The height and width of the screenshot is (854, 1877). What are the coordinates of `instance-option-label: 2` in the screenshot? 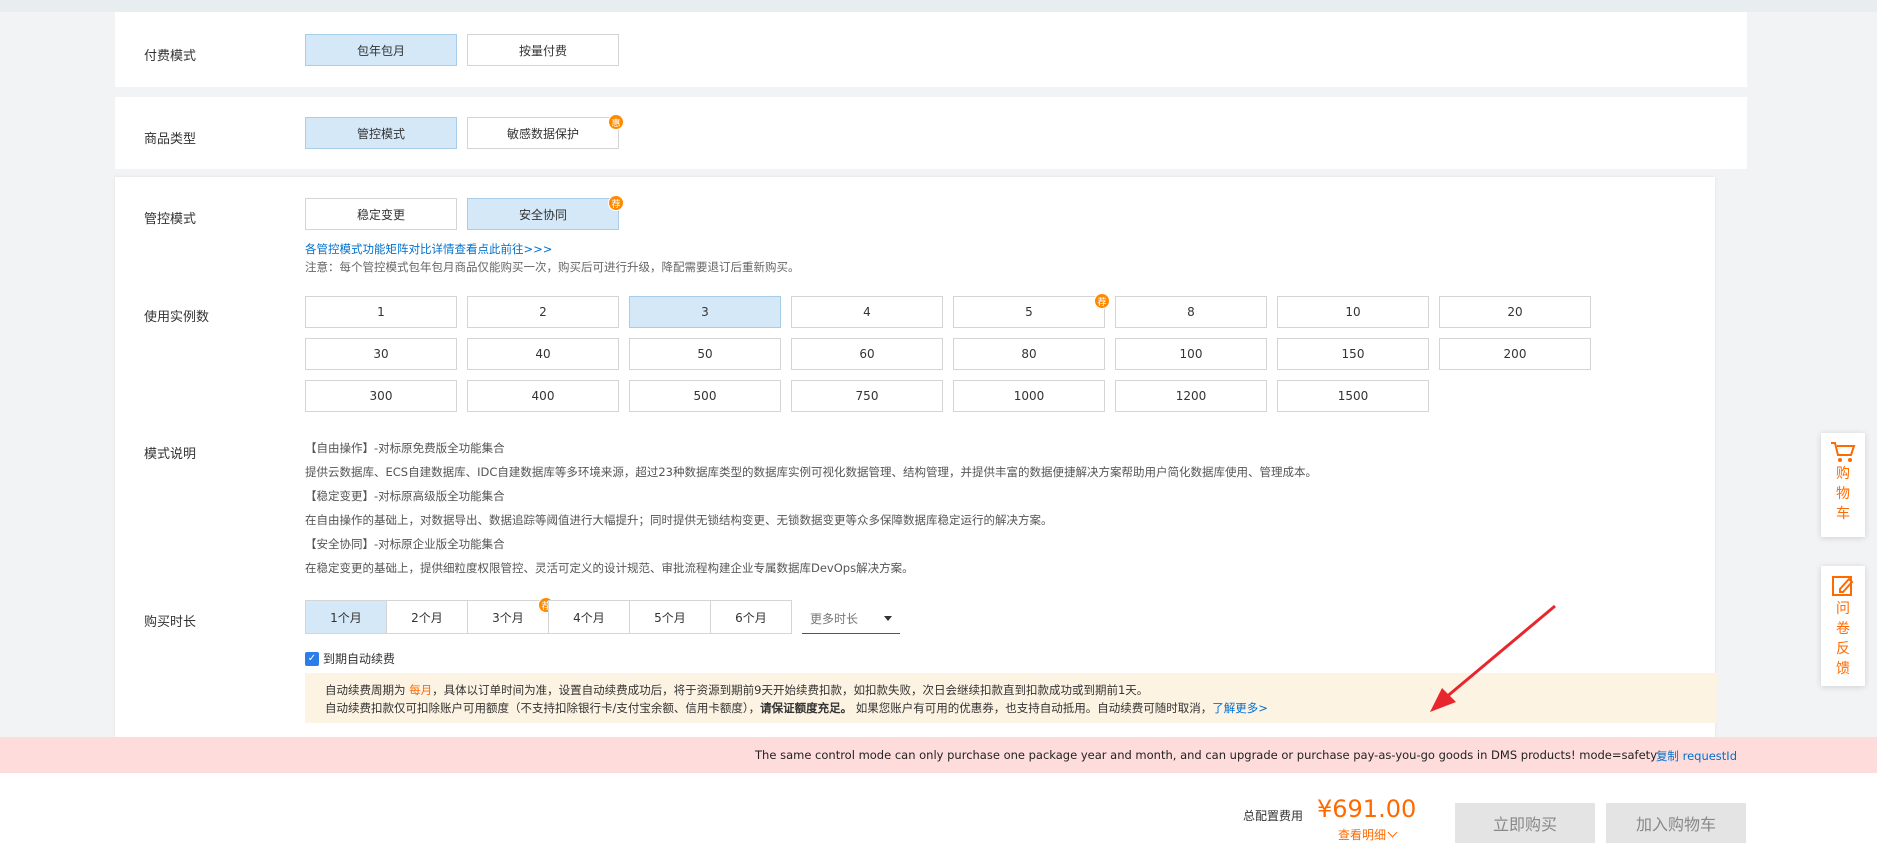 It's located at (543, 312).